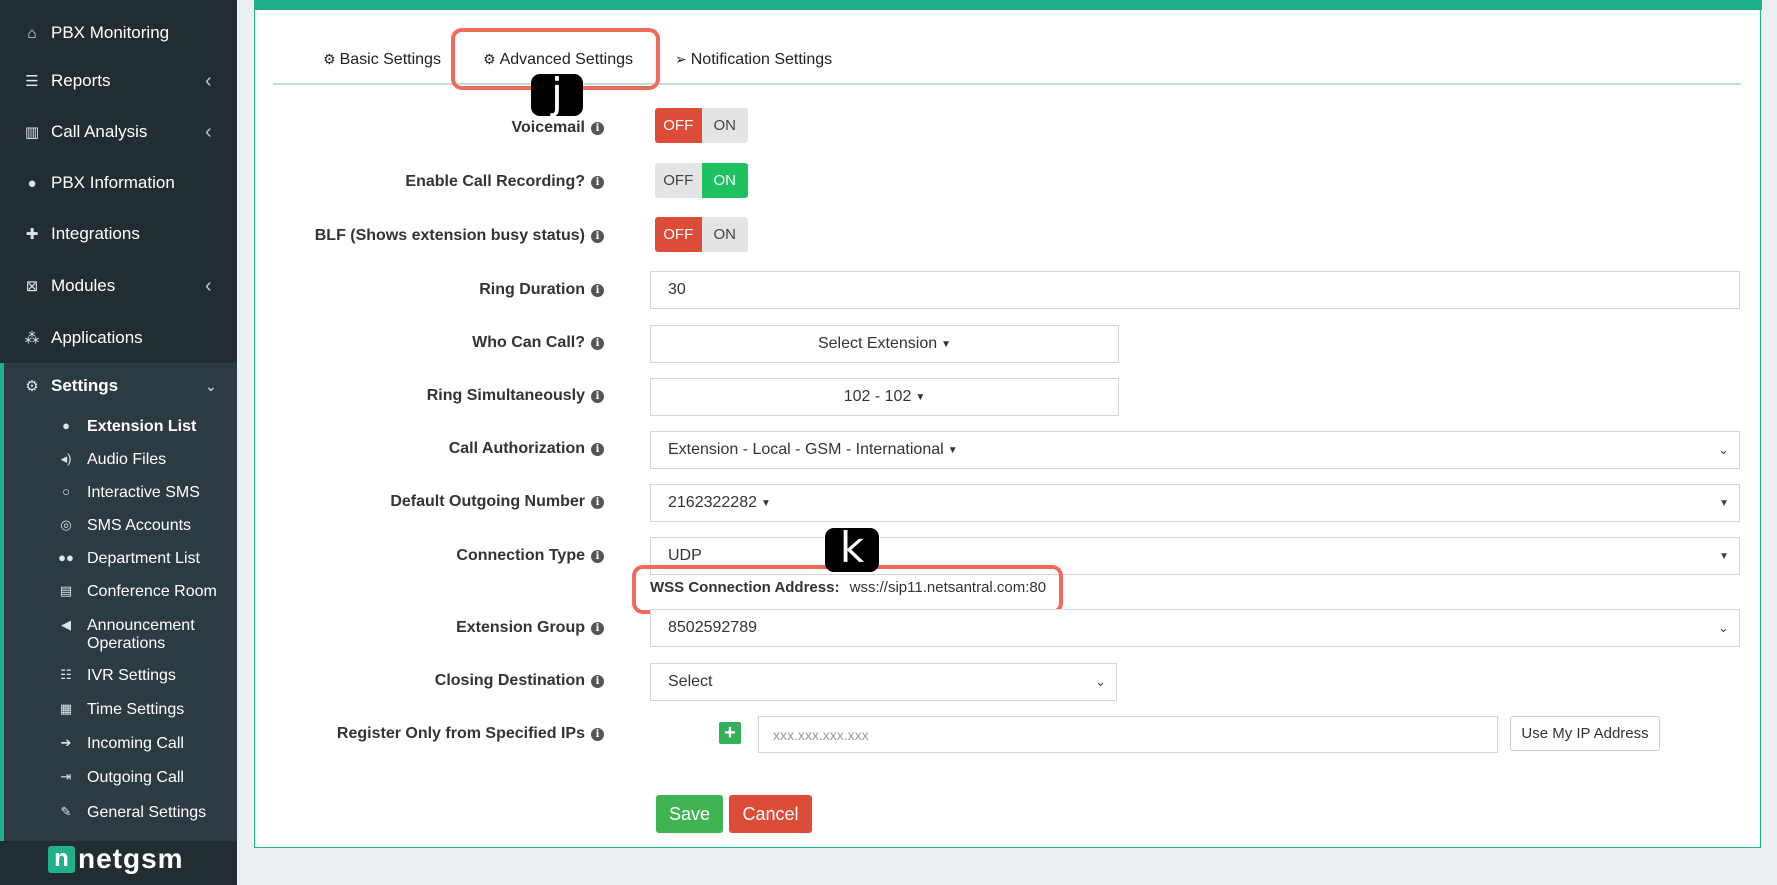 The height and width of the screenshot is (885, 1777). Describe the element at coordinates (530, 556) in the screenshot. I see `connection-type-label: Connection Type i` at that location.